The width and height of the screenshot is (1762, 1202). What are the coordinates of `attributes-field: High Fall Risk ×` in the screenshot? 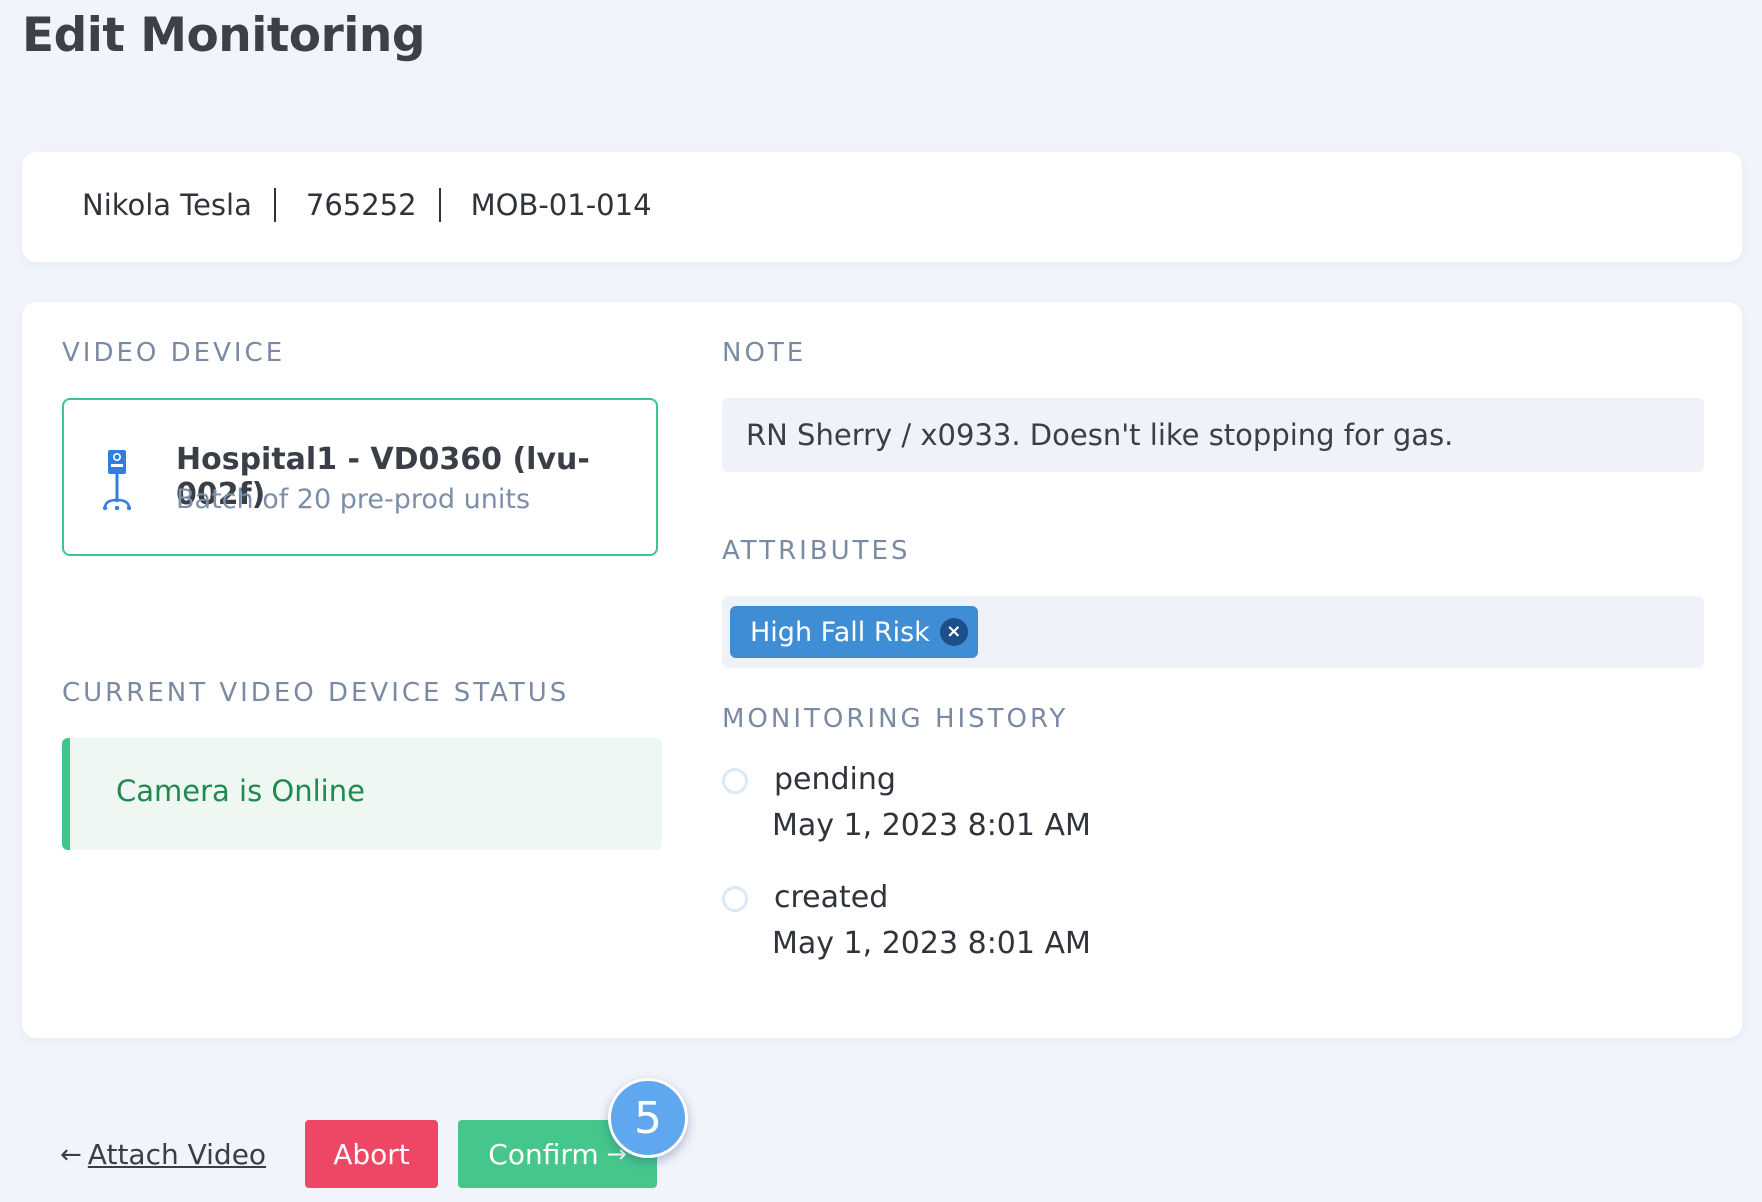 It's located at (1213, 632).